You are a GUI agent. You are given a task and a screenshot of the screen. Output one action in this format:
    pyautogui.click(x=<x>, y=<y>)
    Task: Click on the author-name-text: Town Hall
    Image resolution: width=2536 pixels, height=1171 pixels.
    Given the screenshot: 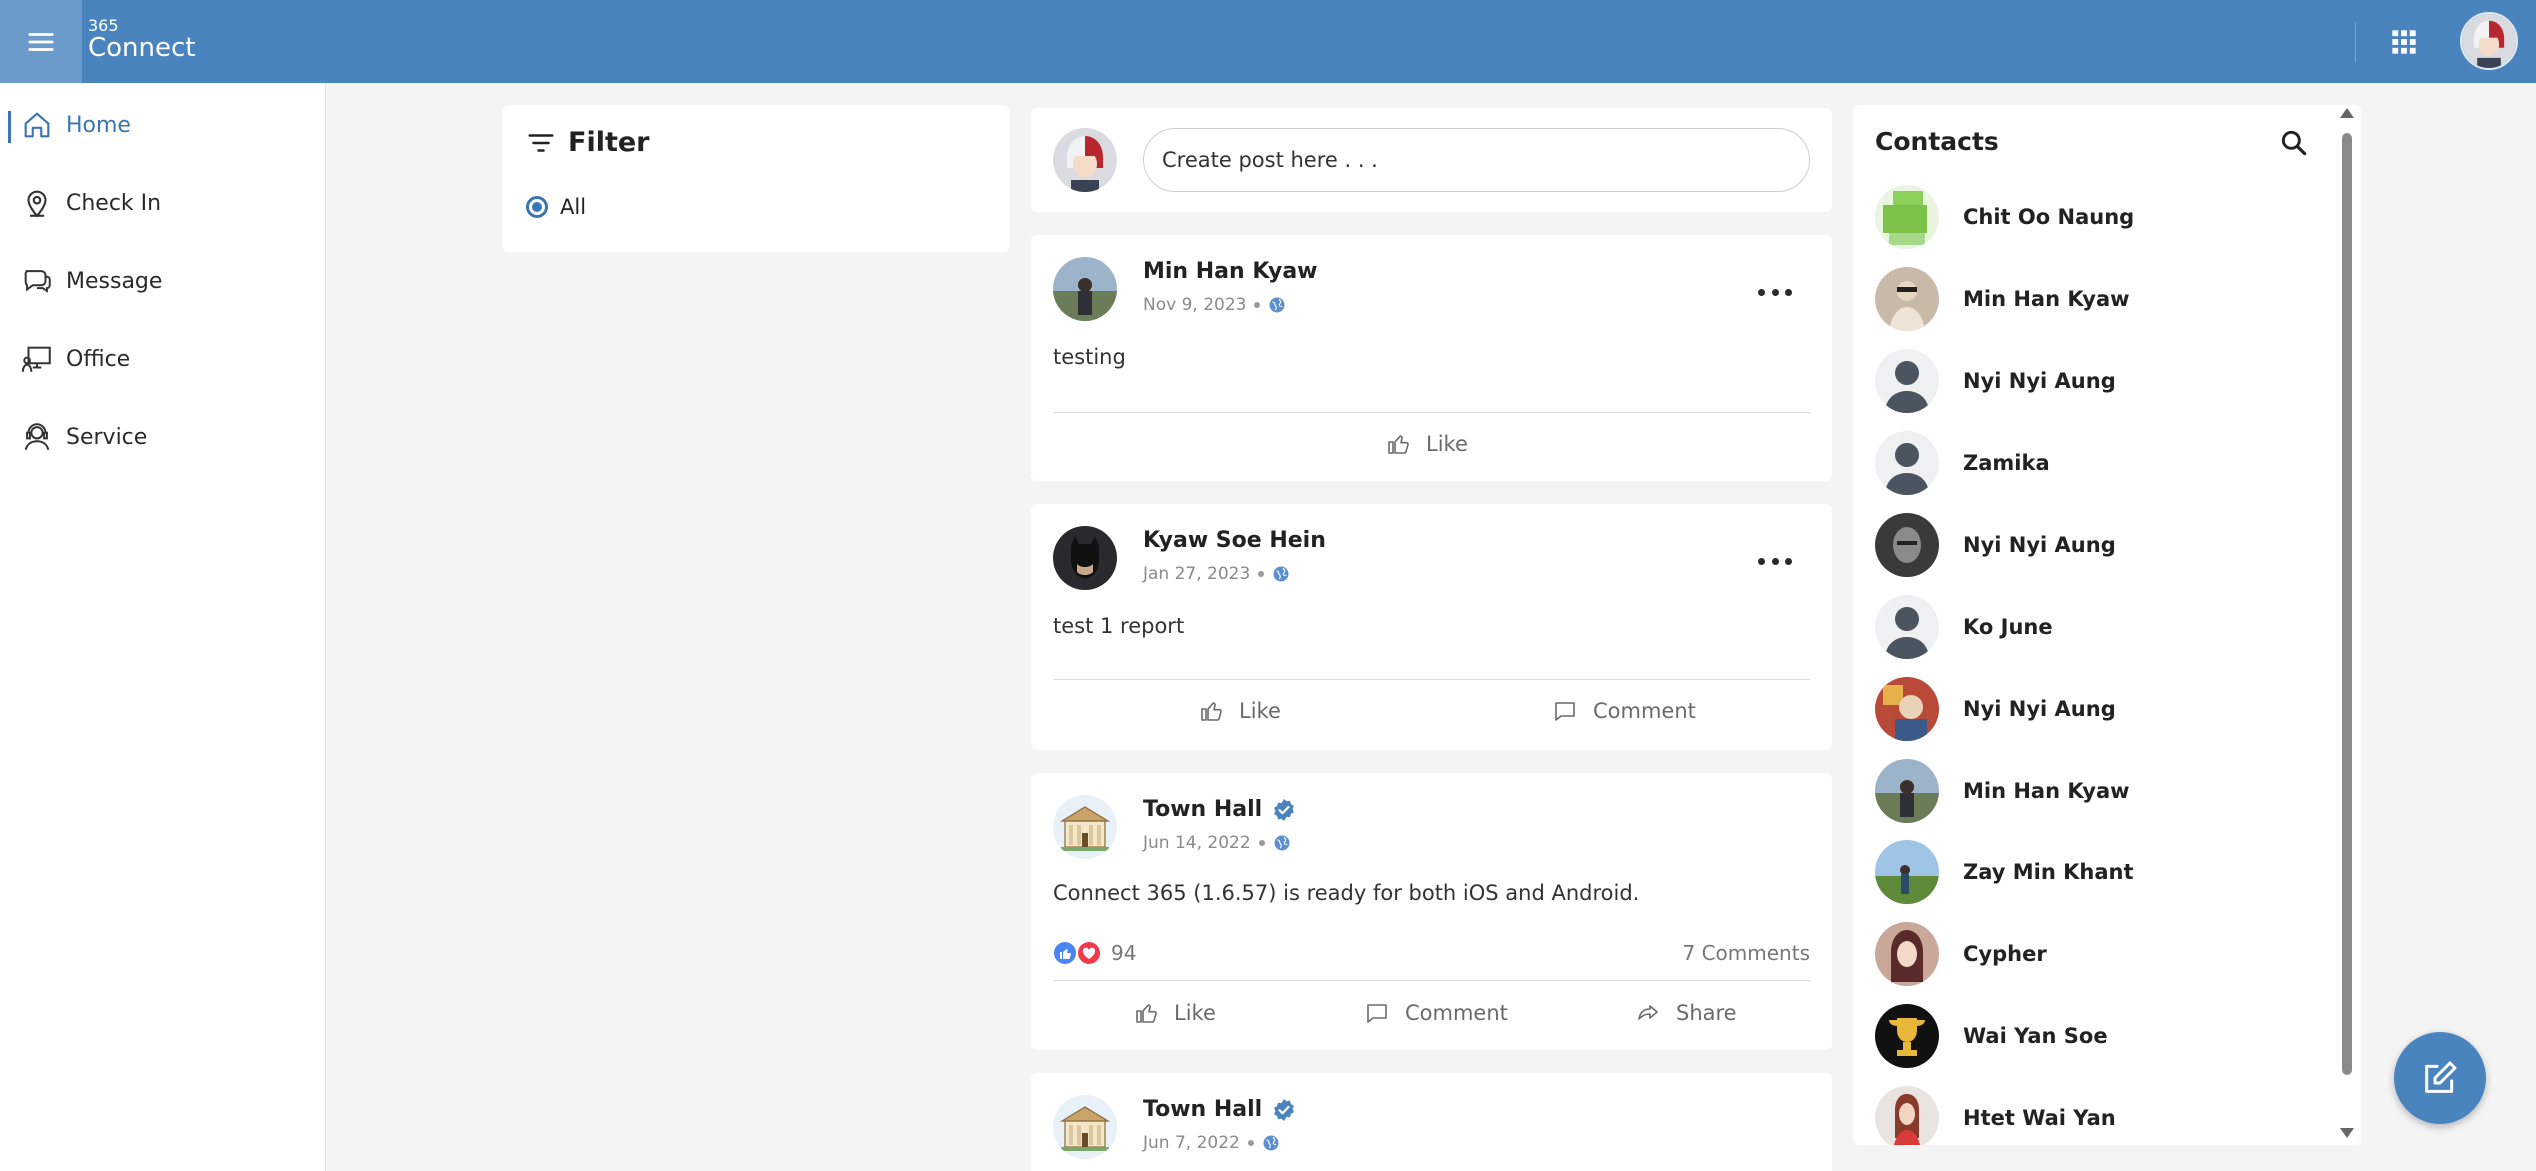 What is the action you would take?
    pyautogui.click(x=1203, y=1109)
    